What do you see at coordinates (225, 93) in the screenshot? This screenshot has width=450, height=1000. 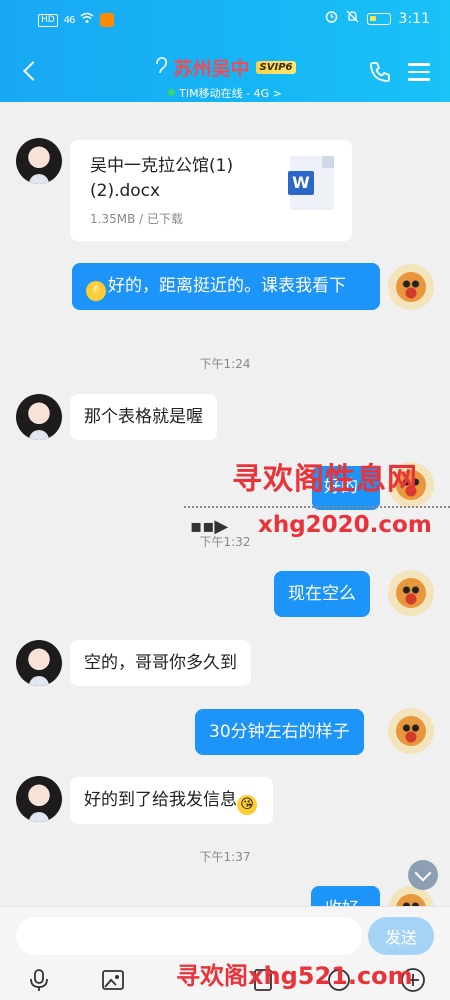 I see `online-status: TIM移动在线 - 4G >` at bounding box center [225, 93].